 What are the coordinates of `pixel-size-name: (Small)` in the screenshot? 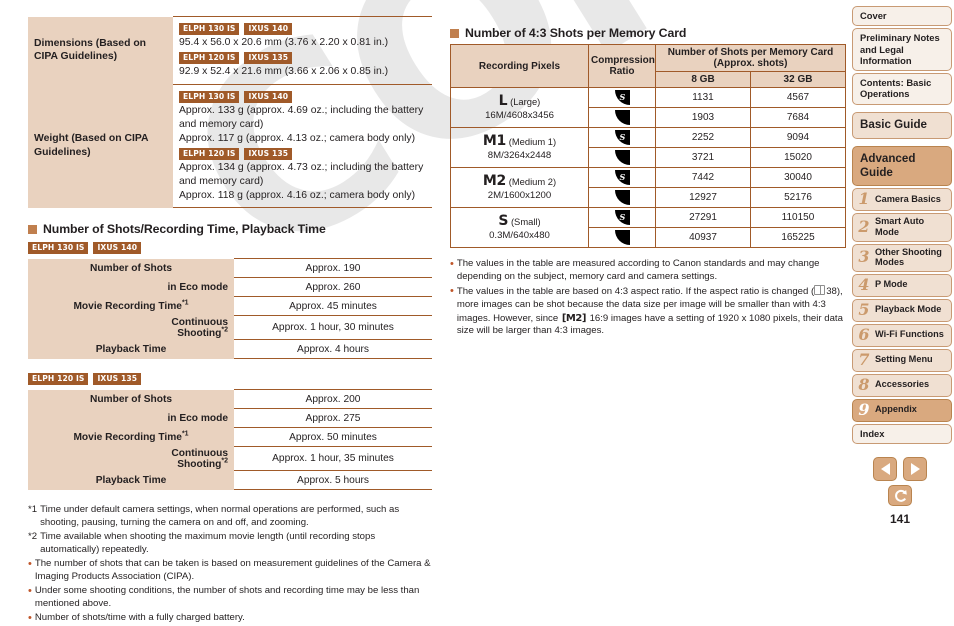 It's located at (525, 221).